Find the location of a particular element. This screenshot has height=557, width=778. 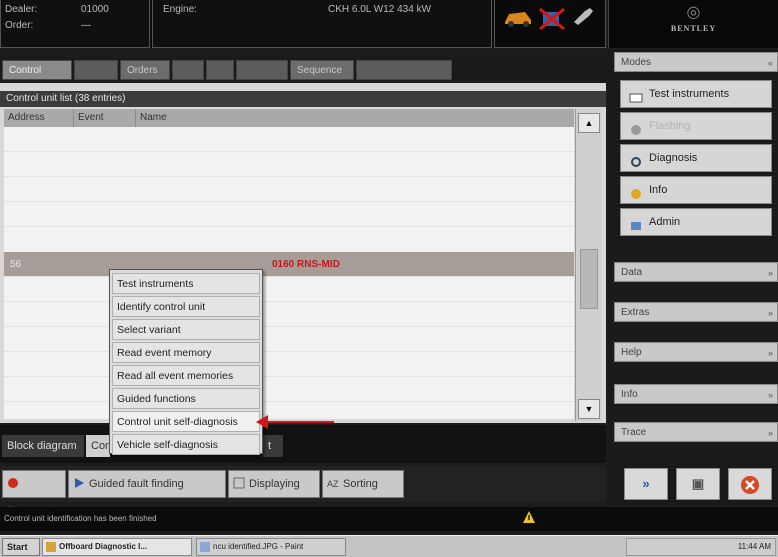

dealer-info: Dealer: 01000 Order: — is located at coordinates (75, 24).